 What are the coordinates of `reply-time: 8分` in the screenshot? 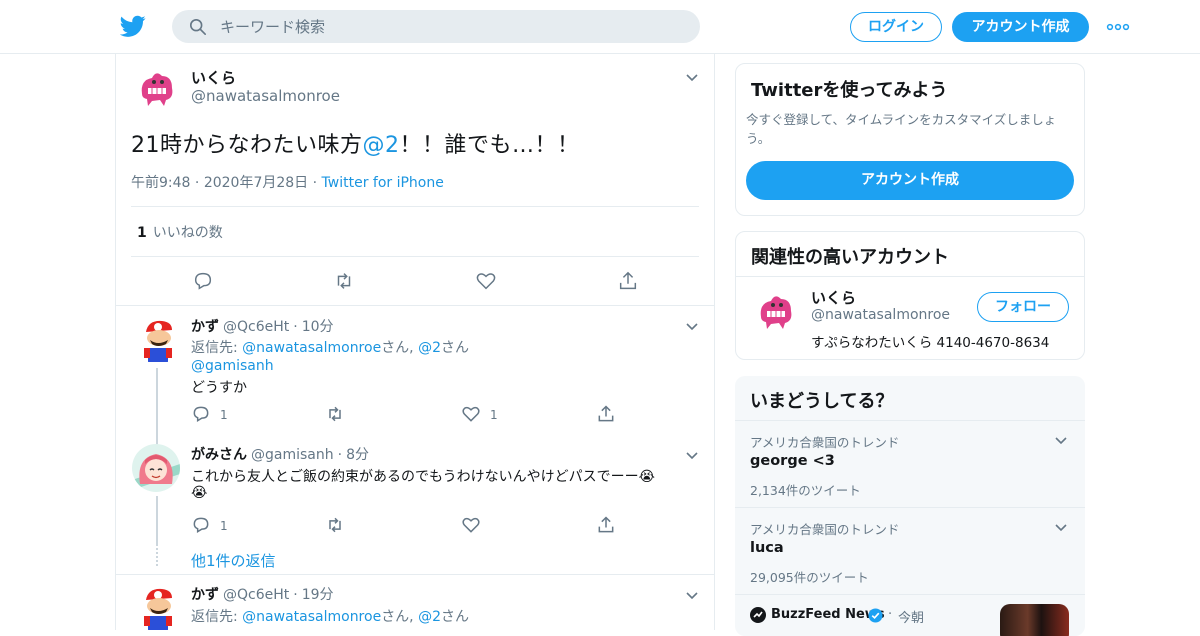 It's located at (357, 455).